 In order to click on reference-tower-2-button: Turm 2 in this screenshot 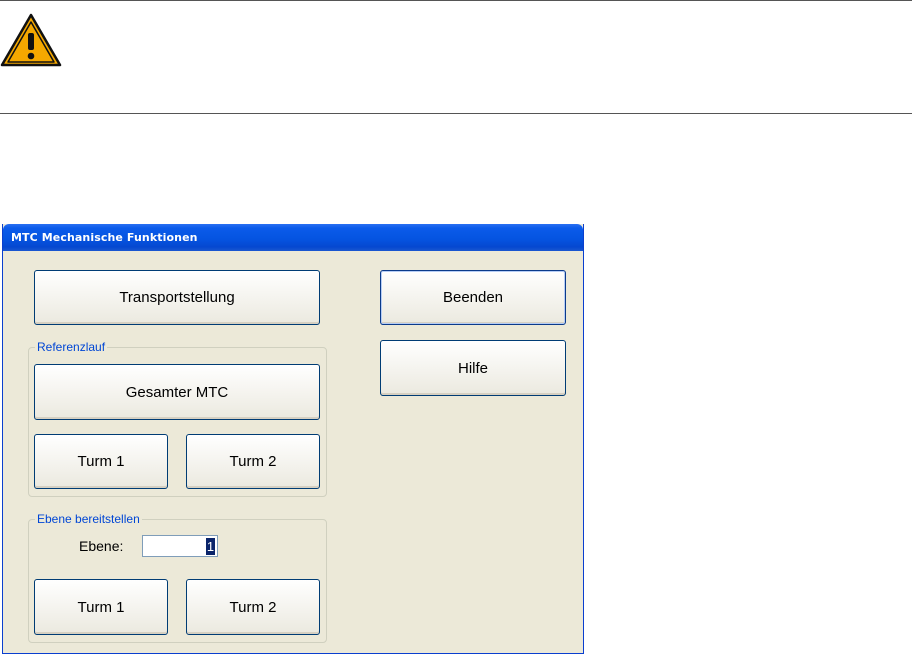, I will do `click(253, 461)`.